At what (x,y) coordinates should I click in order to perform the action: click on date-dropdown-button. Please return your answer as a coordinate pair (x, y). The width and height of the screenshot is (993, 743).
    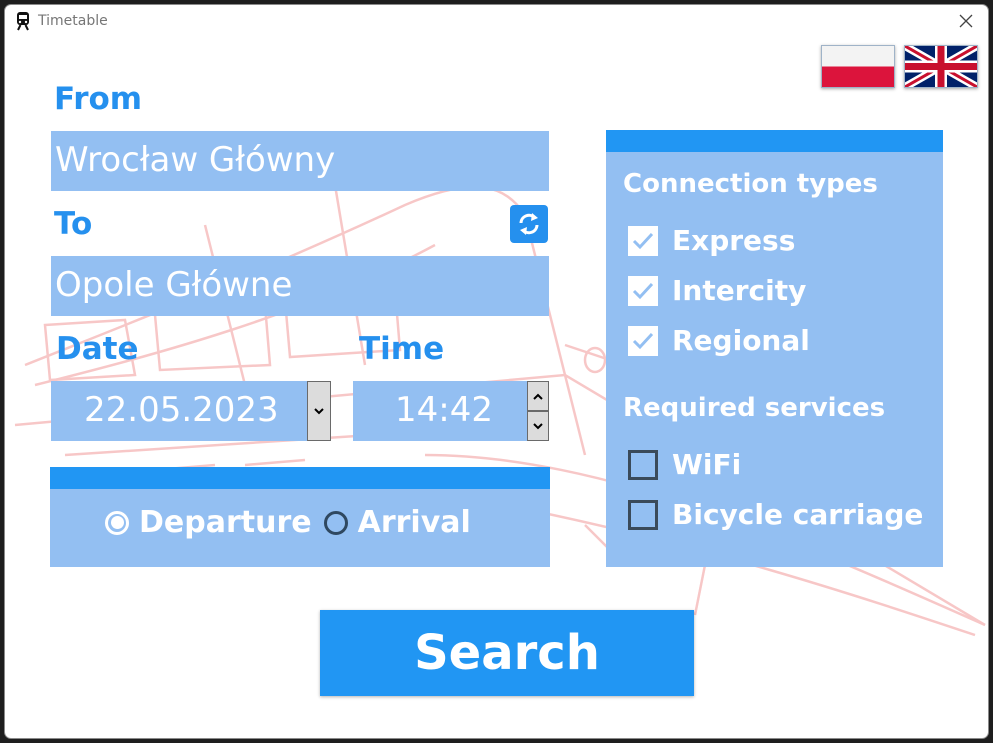
    Looking at the image, I should click on (319, 411).